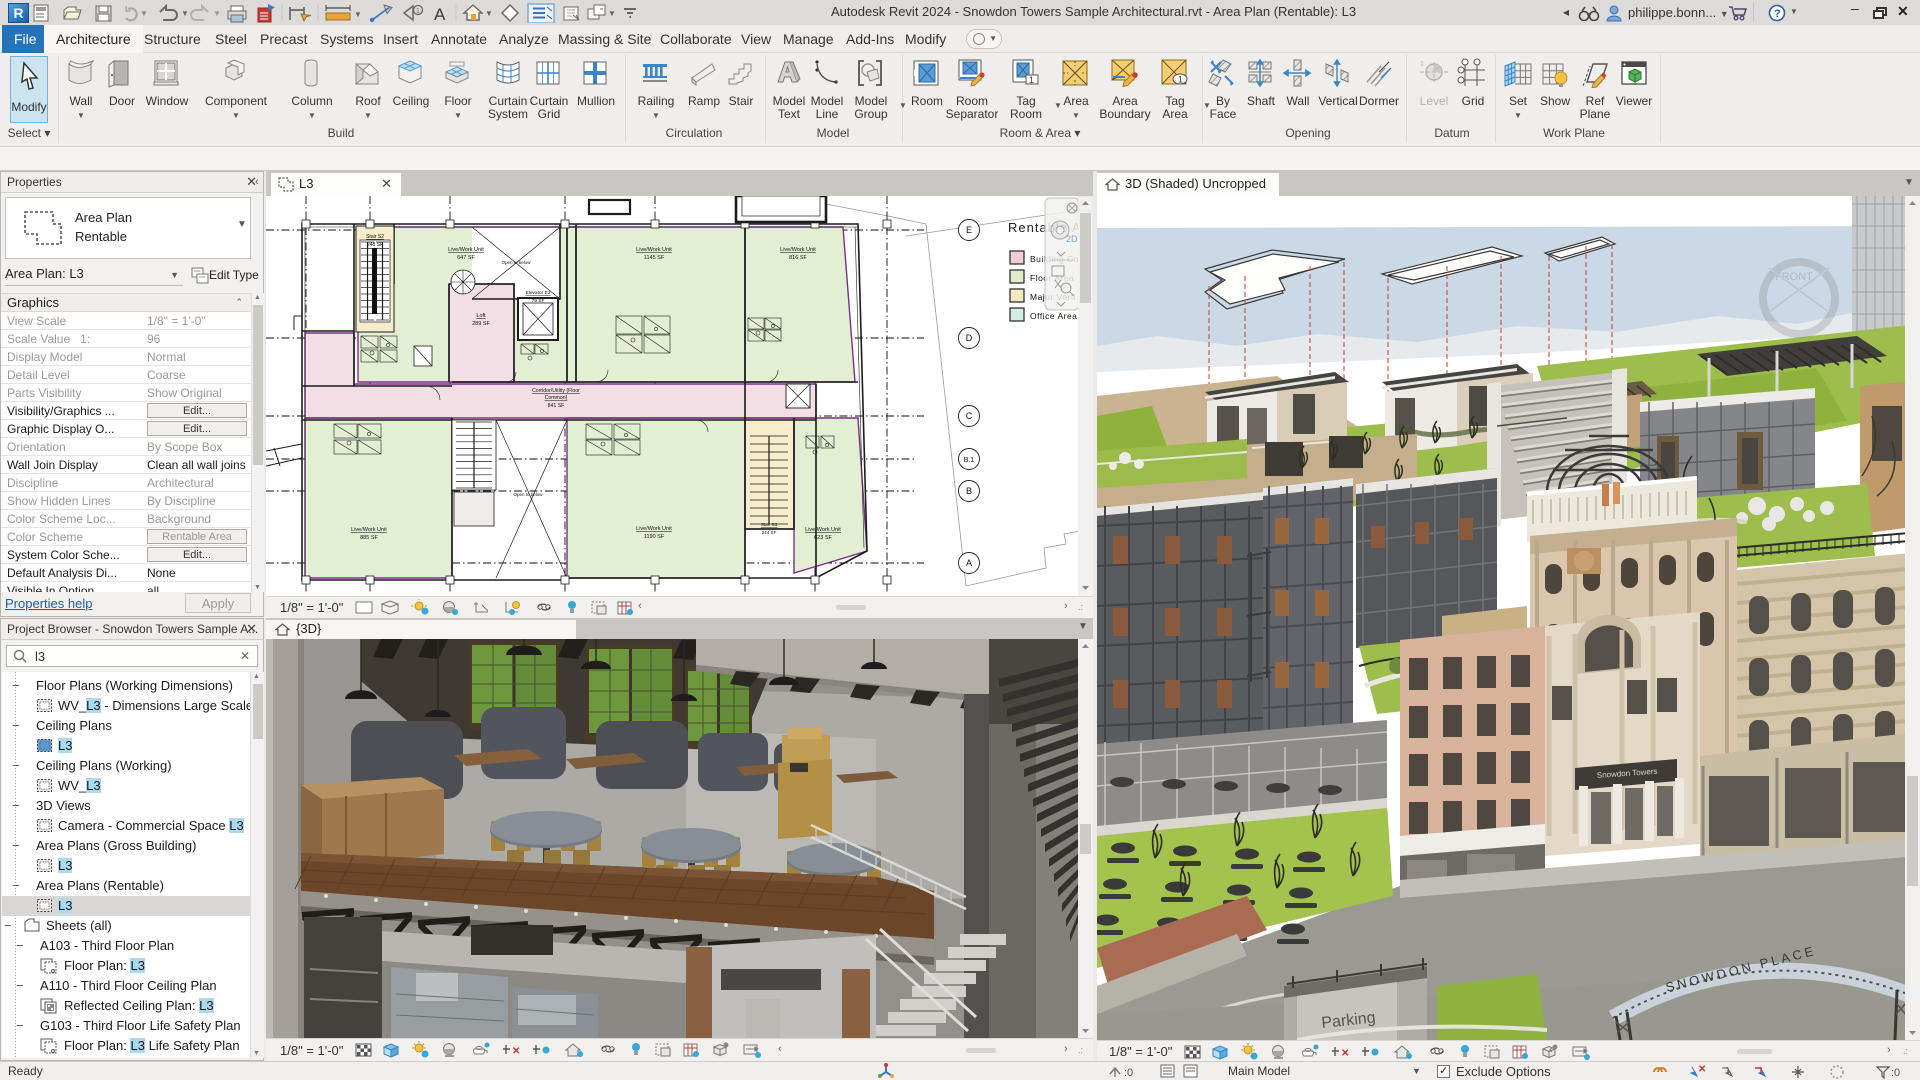 This screenshot has width=1920, height=1080. I want to click on svg-text: B.1, so click(969, 460).